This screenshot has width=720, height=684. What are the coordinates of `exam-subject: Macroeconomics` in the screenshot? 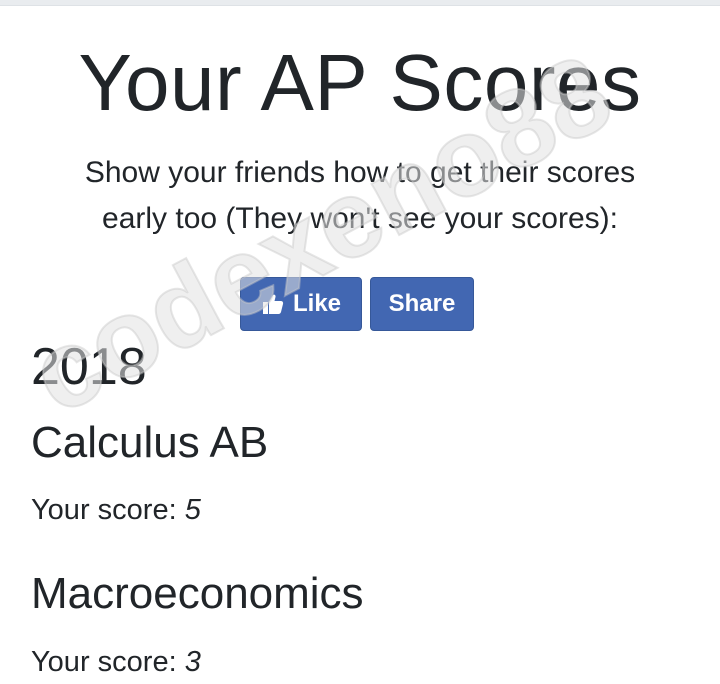 It's located at (197, 593).